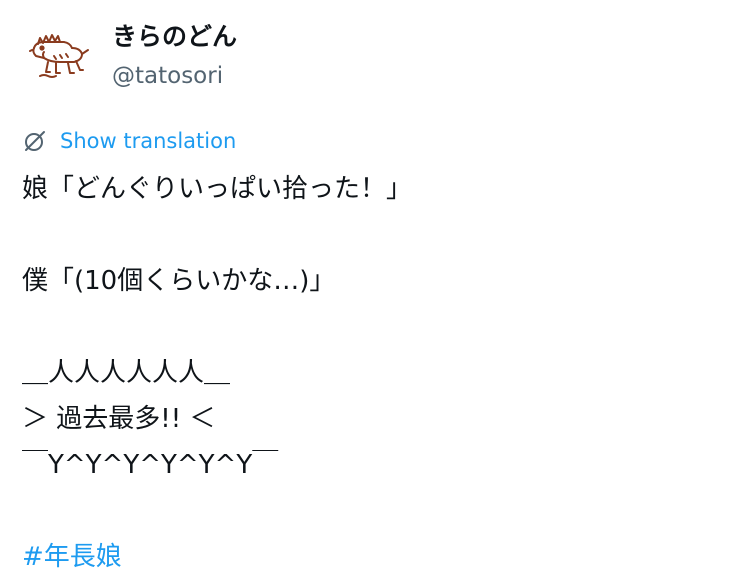  I want to click on tweet-line: ＿人人人人人人＿, so click(126, 373).